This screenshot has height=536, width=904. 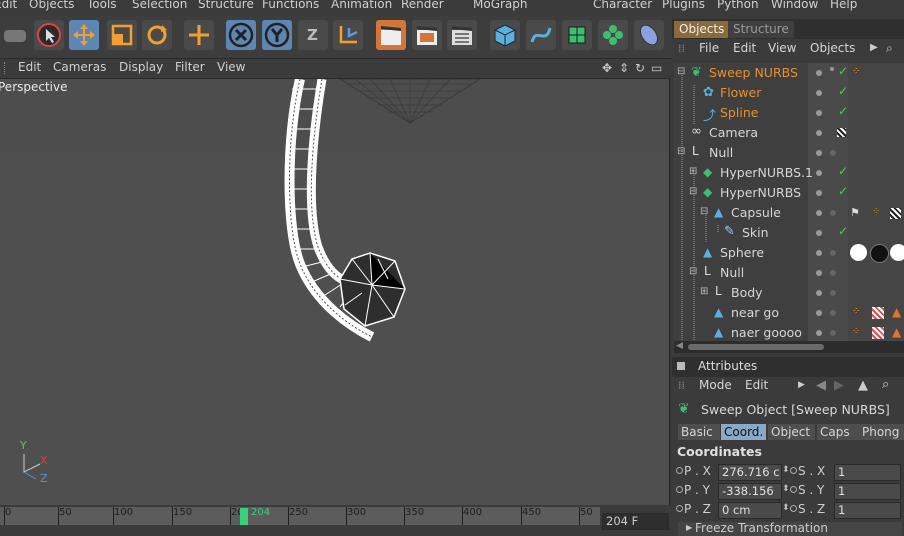 What do you see at coordinates (756, 385) in the screenshot?
I see `attributes-menu-edit: Edit` at bounding box center [756, 385].